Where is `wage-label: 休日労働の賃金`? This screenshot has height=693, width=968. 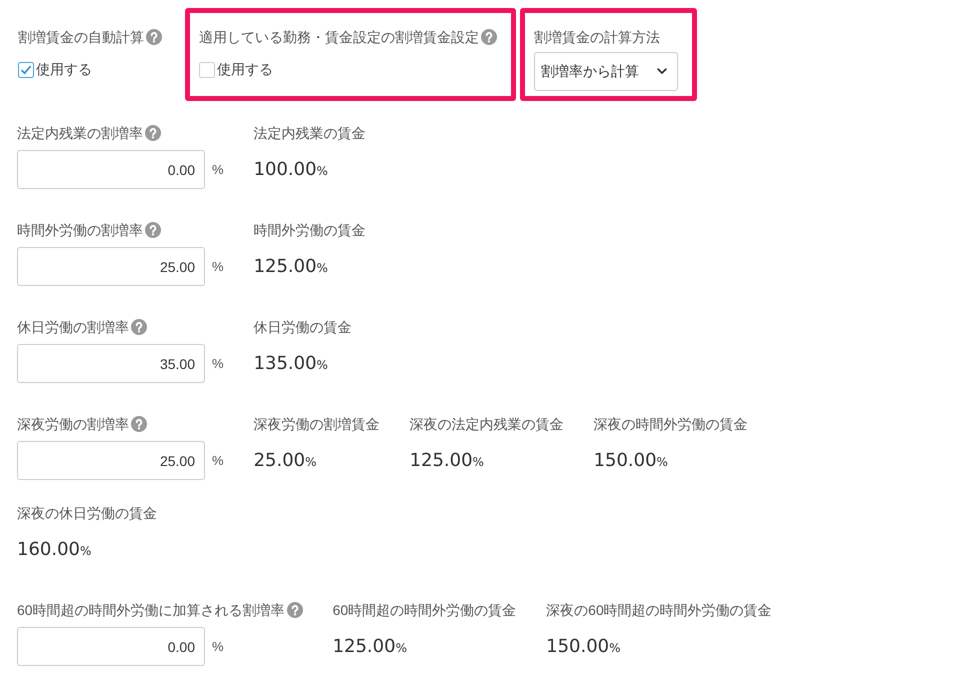 wage-label: 休日労働の賃金 is located at coordinates (303, 327).